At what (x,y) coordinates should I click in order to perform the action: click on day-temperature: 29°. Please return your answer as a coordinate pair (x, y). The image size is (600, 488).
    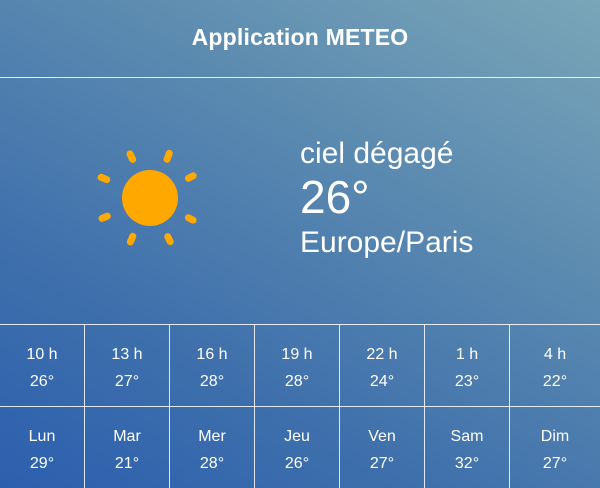
    Looking at the image, I should click on (42, 463).